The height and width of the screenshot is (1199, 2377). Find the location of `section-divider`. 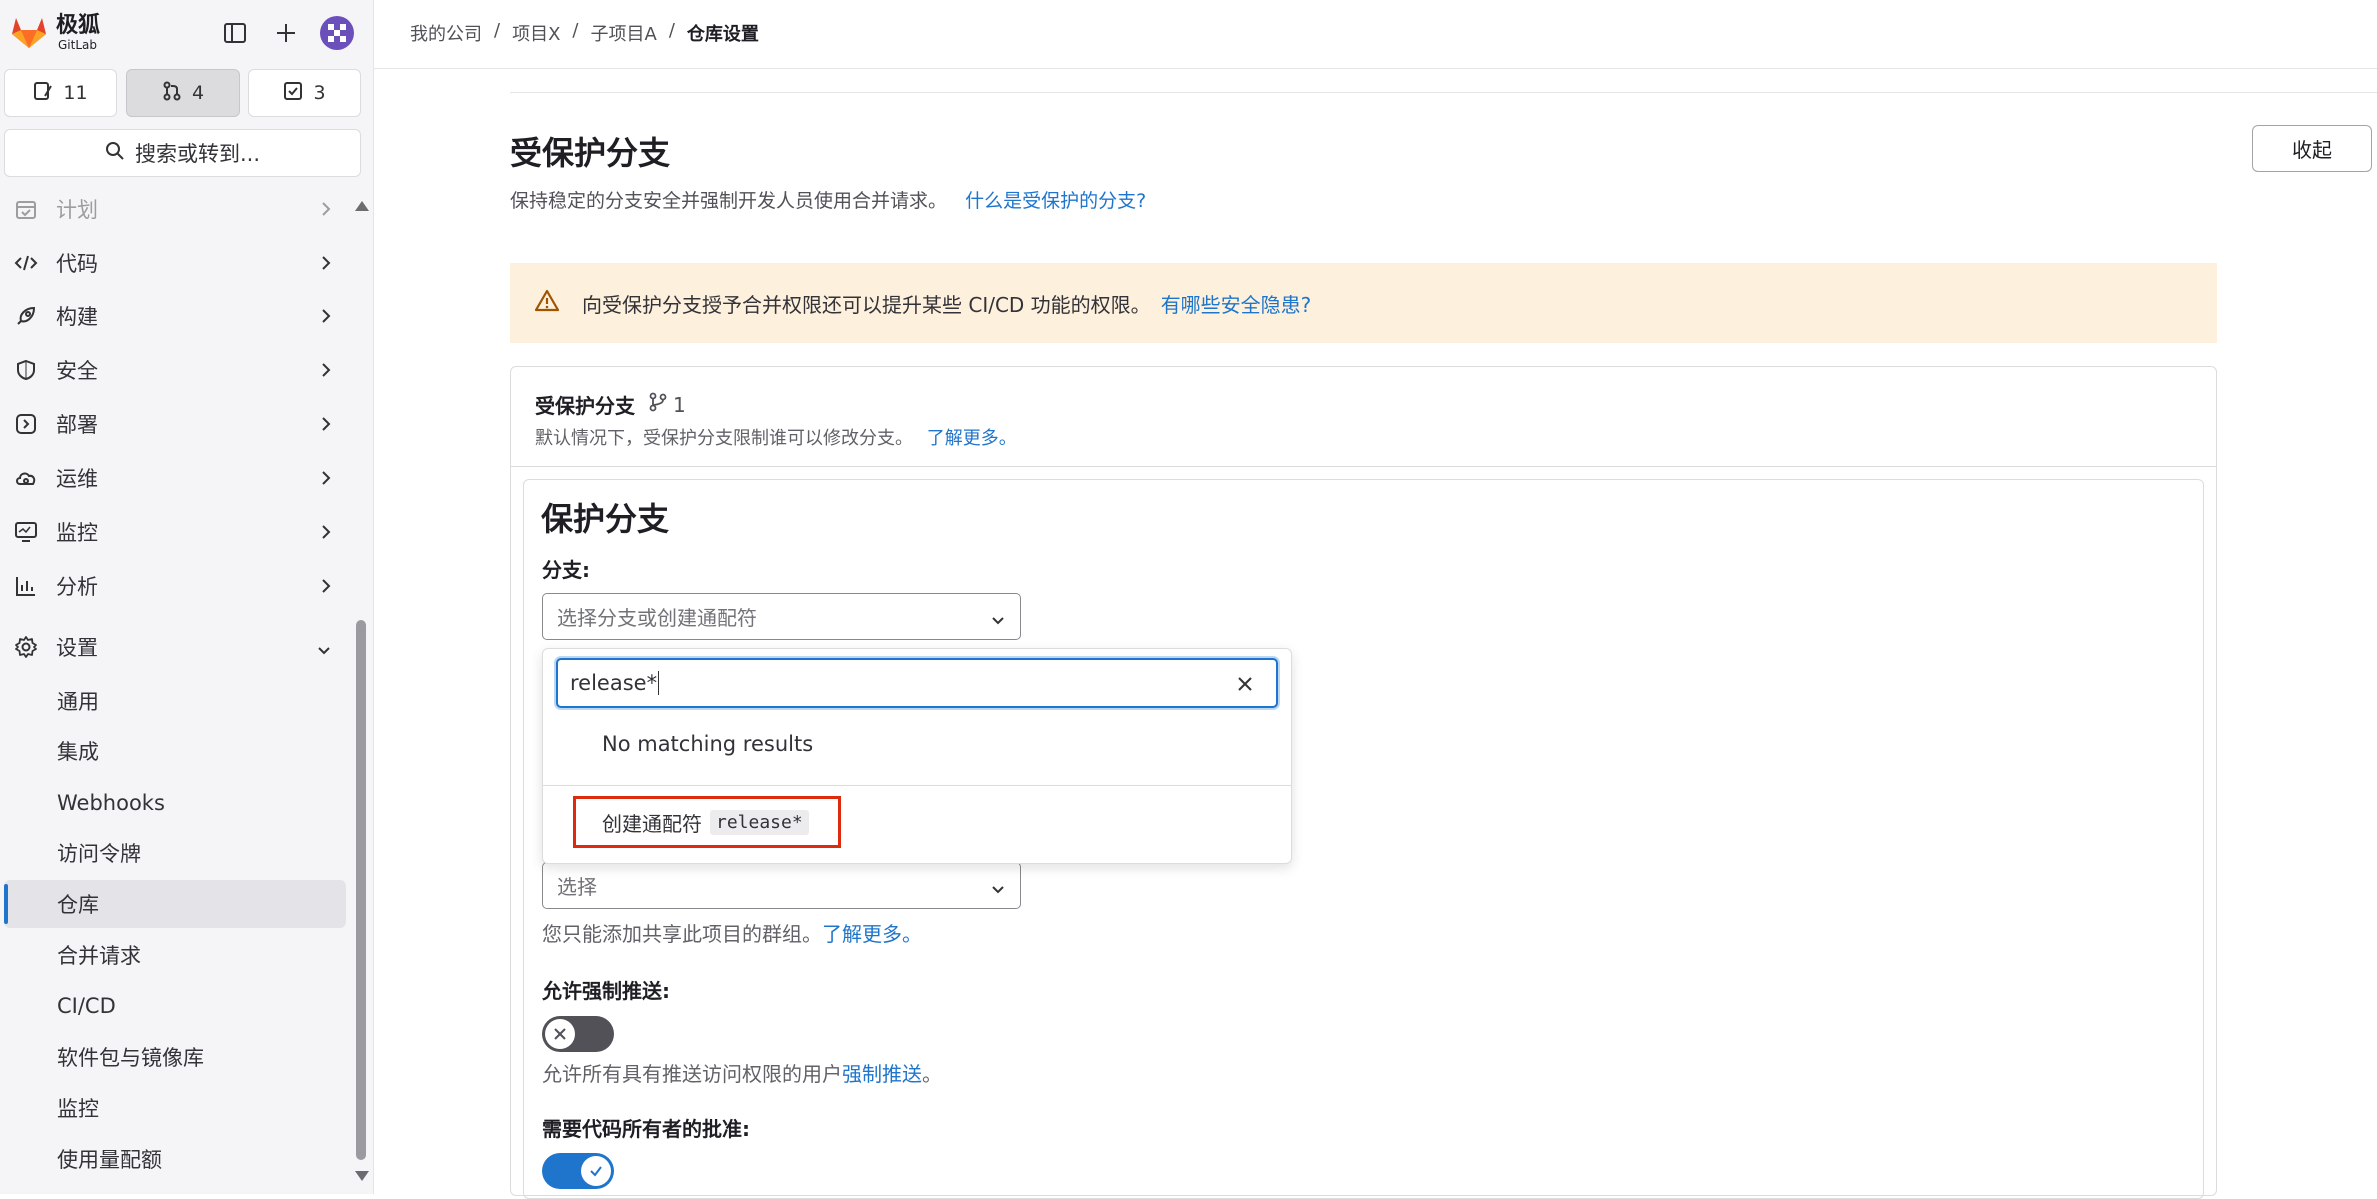

section-divider is located at coordinates (1443, 92).